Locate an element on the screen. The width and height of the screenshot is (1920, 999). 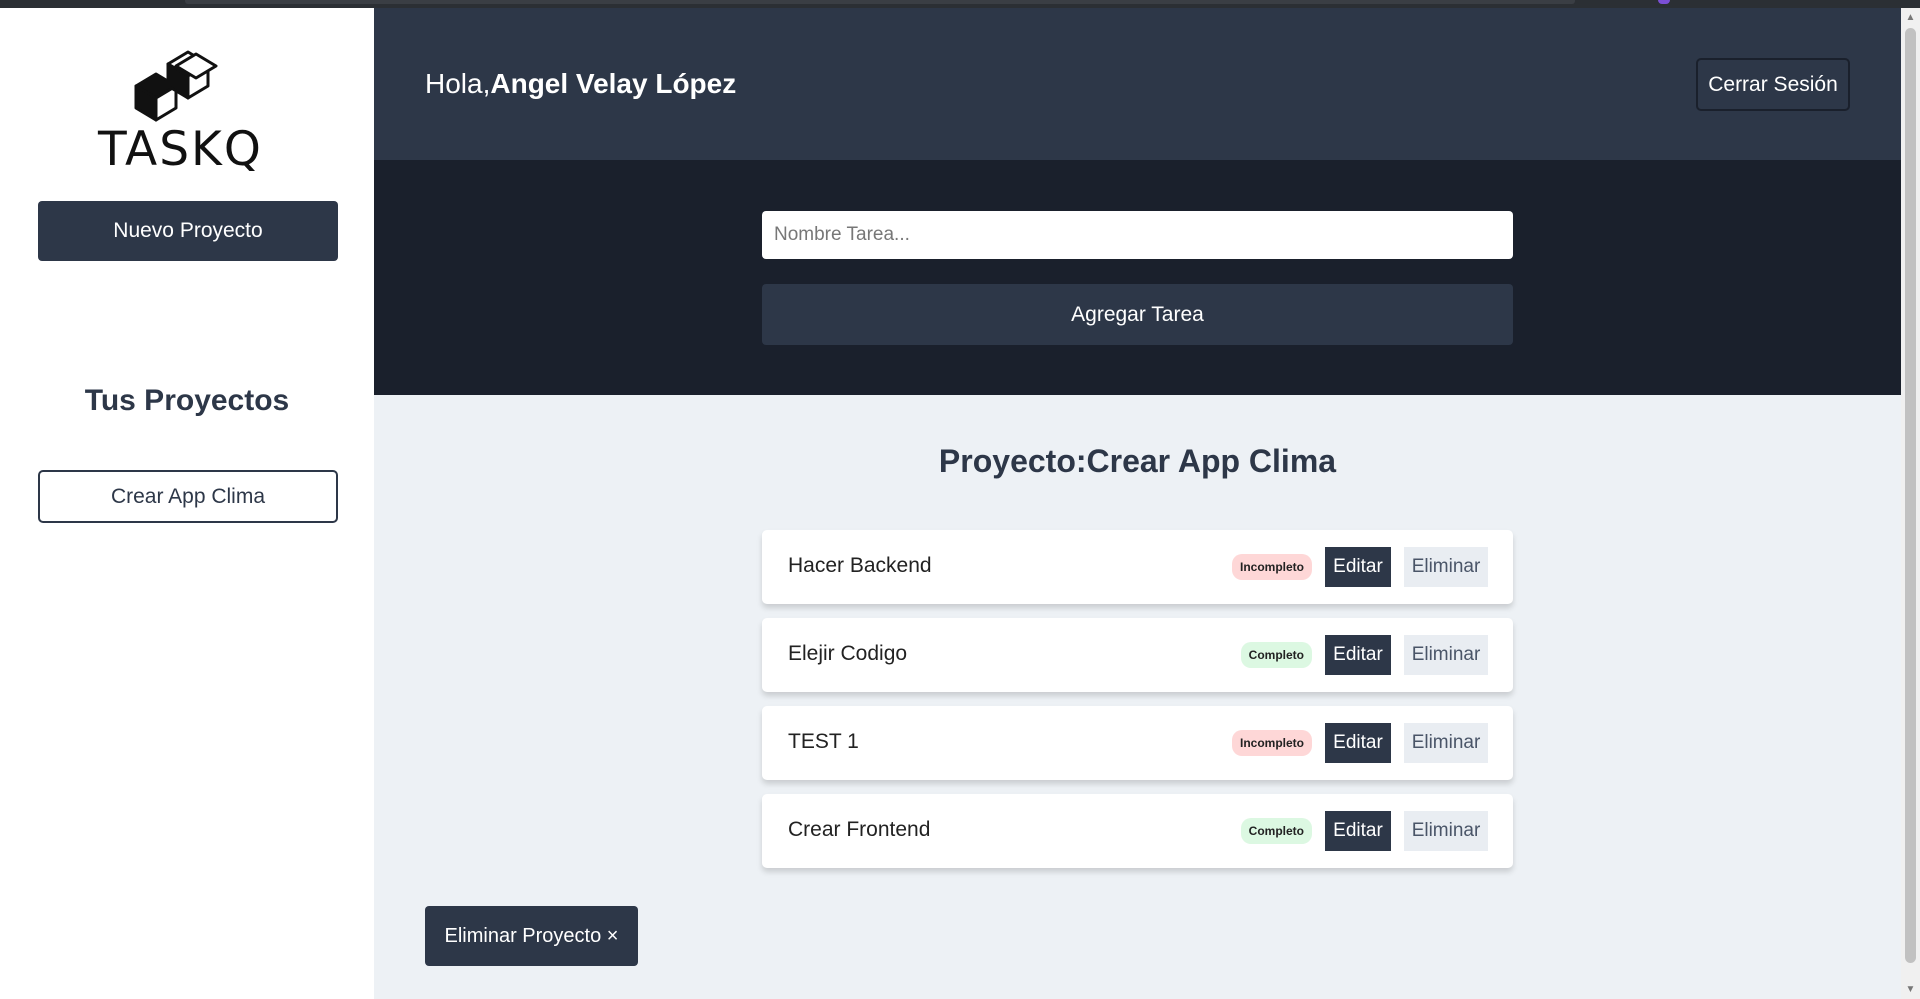
task-name: Hacer Backend is located at coordinates (860, 565).